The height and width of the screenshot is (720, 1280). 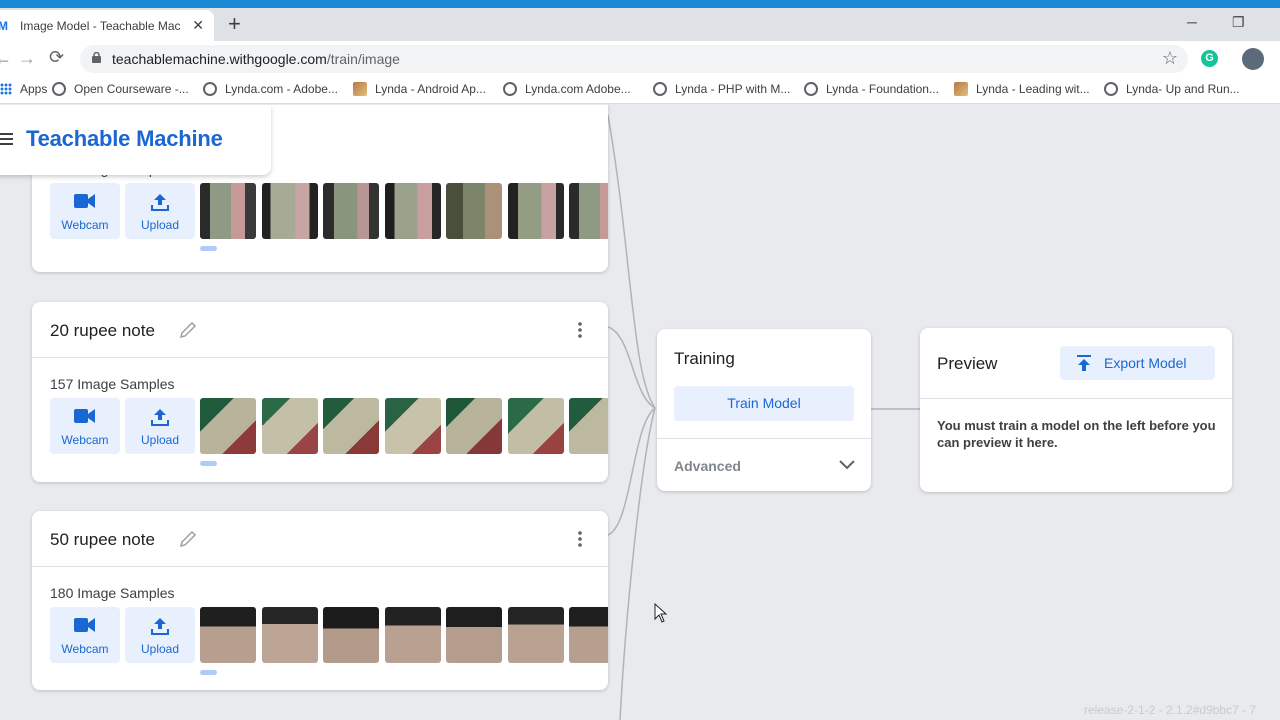 I want to click on bookmark-item: Apps, so click(x=23, y=89).